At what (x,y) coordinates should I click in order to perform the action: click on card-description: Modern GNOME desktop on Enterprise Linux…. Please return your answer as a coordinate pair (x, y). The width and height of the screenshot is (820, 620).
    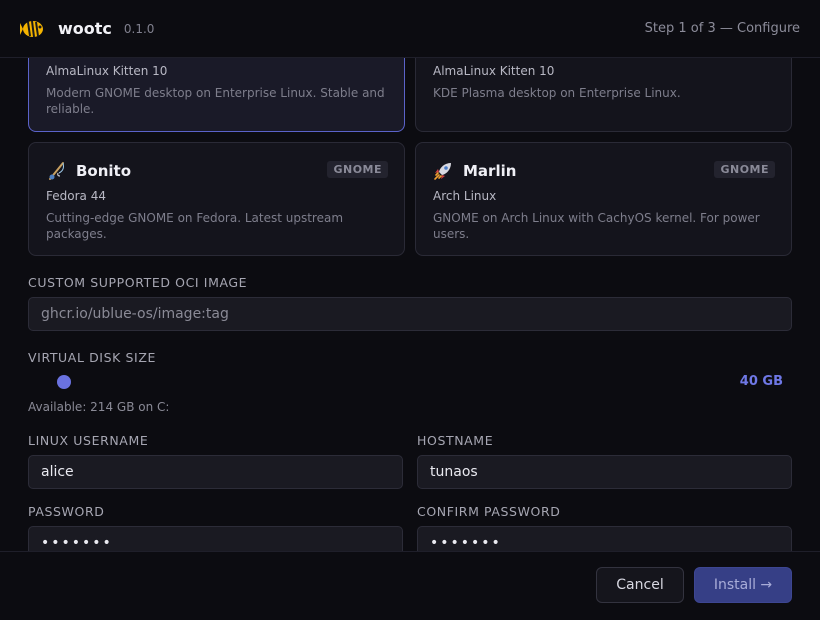
    Looking at the image, I should click on (215, 101).